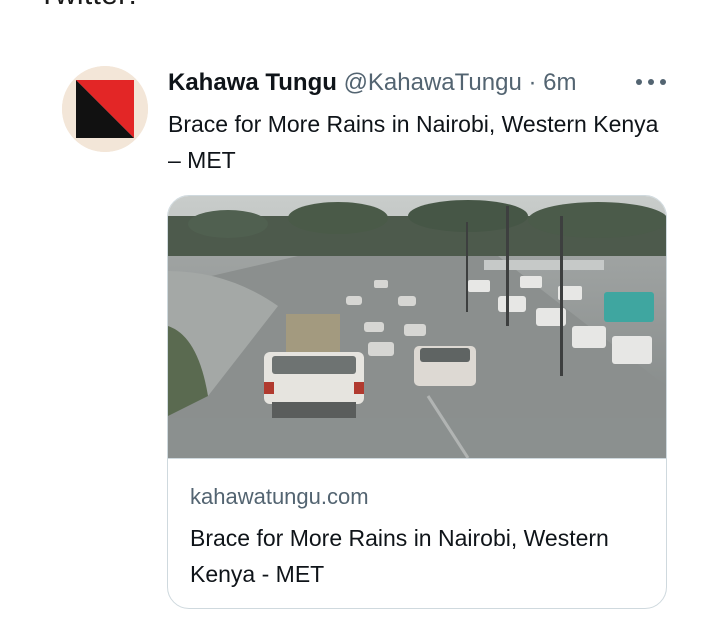 Image resolution: width=720 pixels, height=644 pixels. What do you see at coordinates (559, 82) in the screenshot?
I see `tweet-timestamp: 6m` at bounding box center [559, 82].